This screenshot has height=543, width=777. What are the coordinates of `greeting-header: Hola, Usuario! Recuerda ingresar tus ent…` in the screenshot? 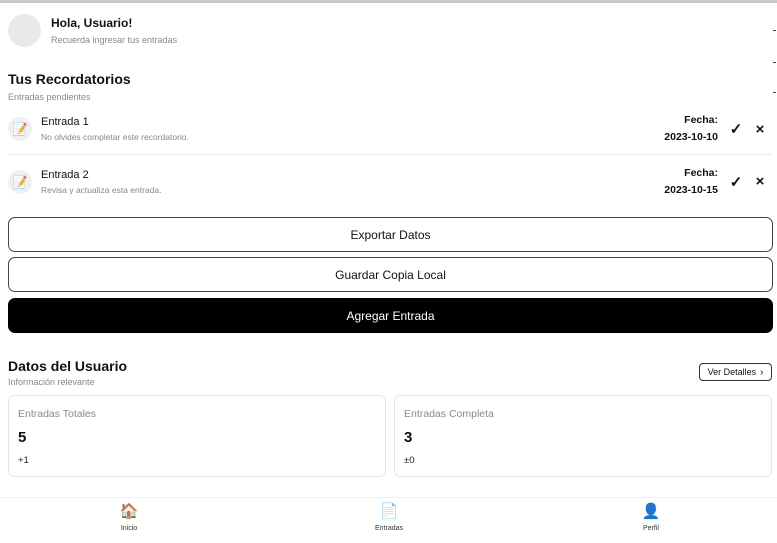 It's located at (92, 30).